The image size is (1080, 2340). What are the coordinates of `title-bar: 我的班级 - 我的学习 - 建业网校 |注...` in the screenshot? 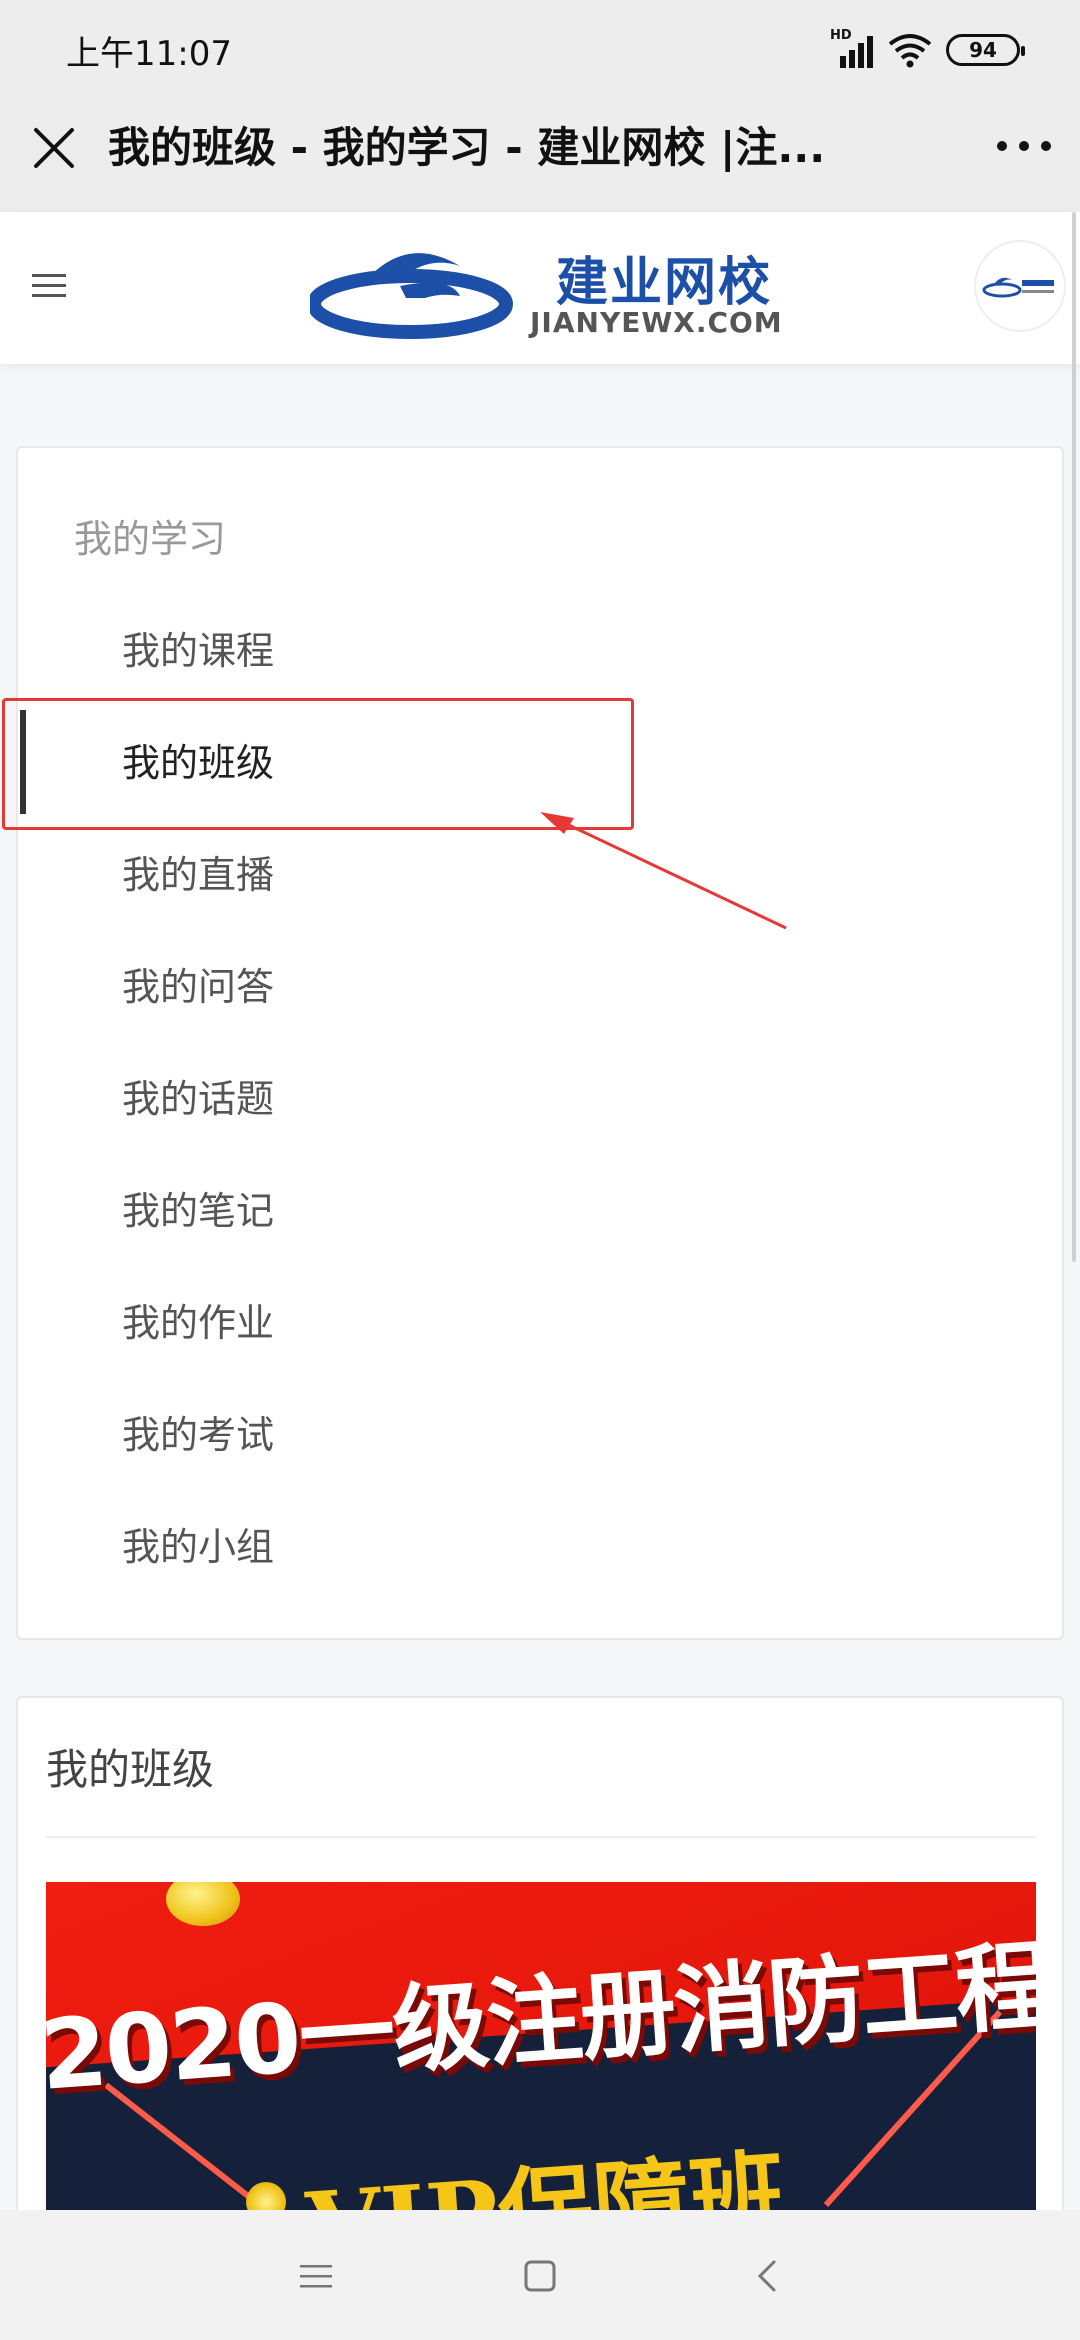 It's located at (540, 154).